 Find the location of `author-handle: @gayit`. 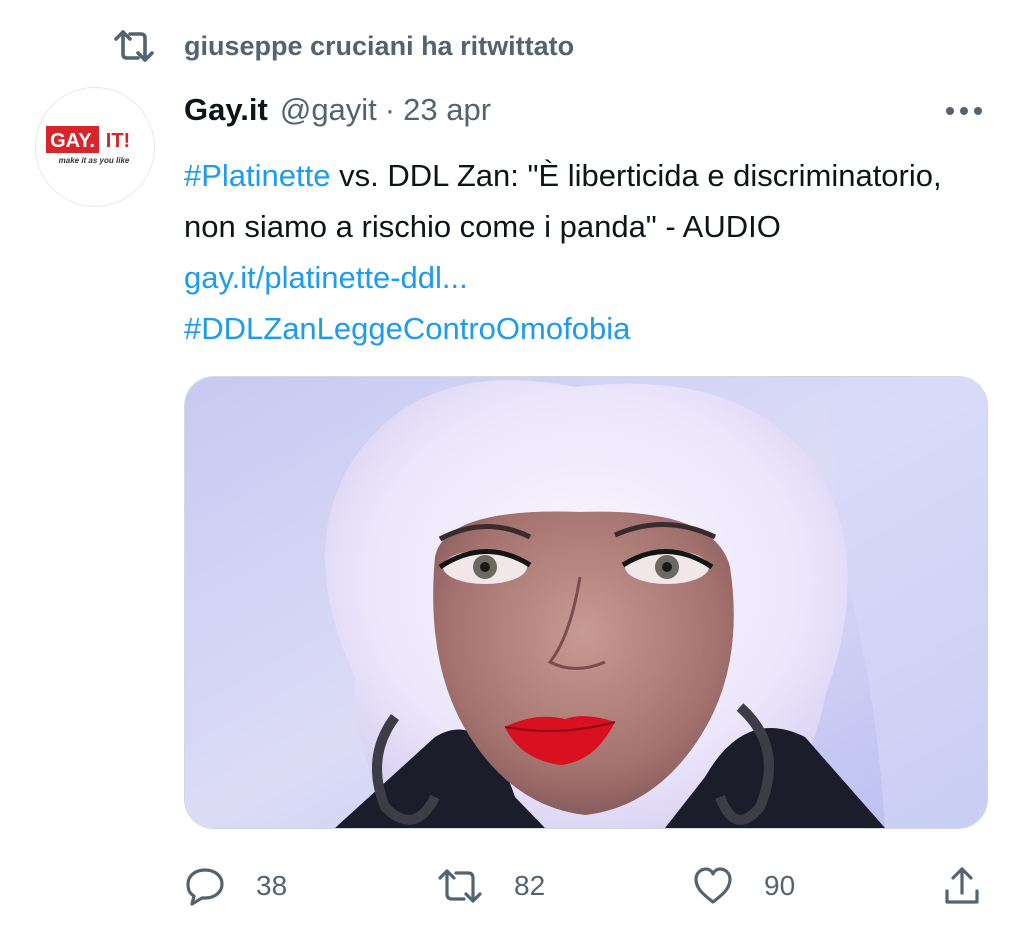

author-handle: @gayit is located at coordinates (328, 110).